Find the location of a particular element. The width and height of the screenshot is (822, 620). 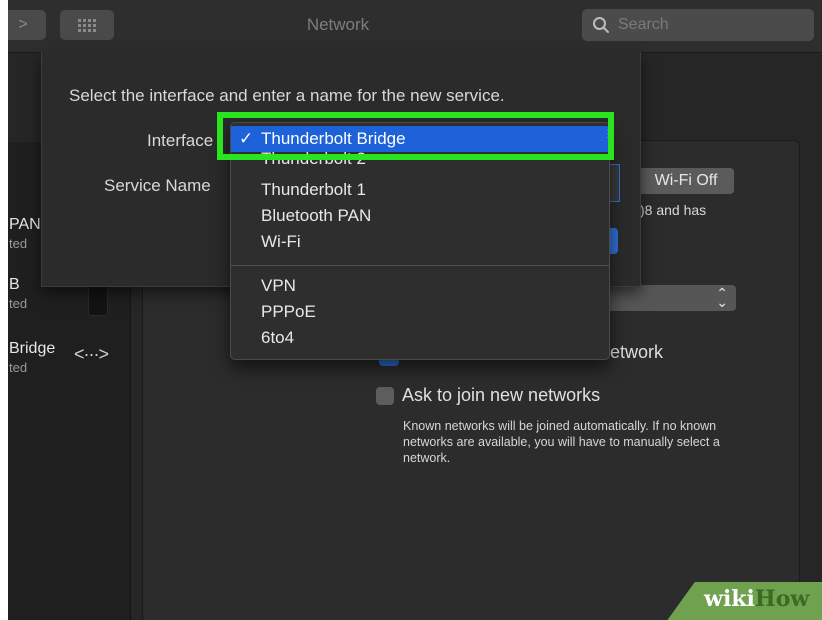

status-text: )8 and has is located at coordinates (673, 210).